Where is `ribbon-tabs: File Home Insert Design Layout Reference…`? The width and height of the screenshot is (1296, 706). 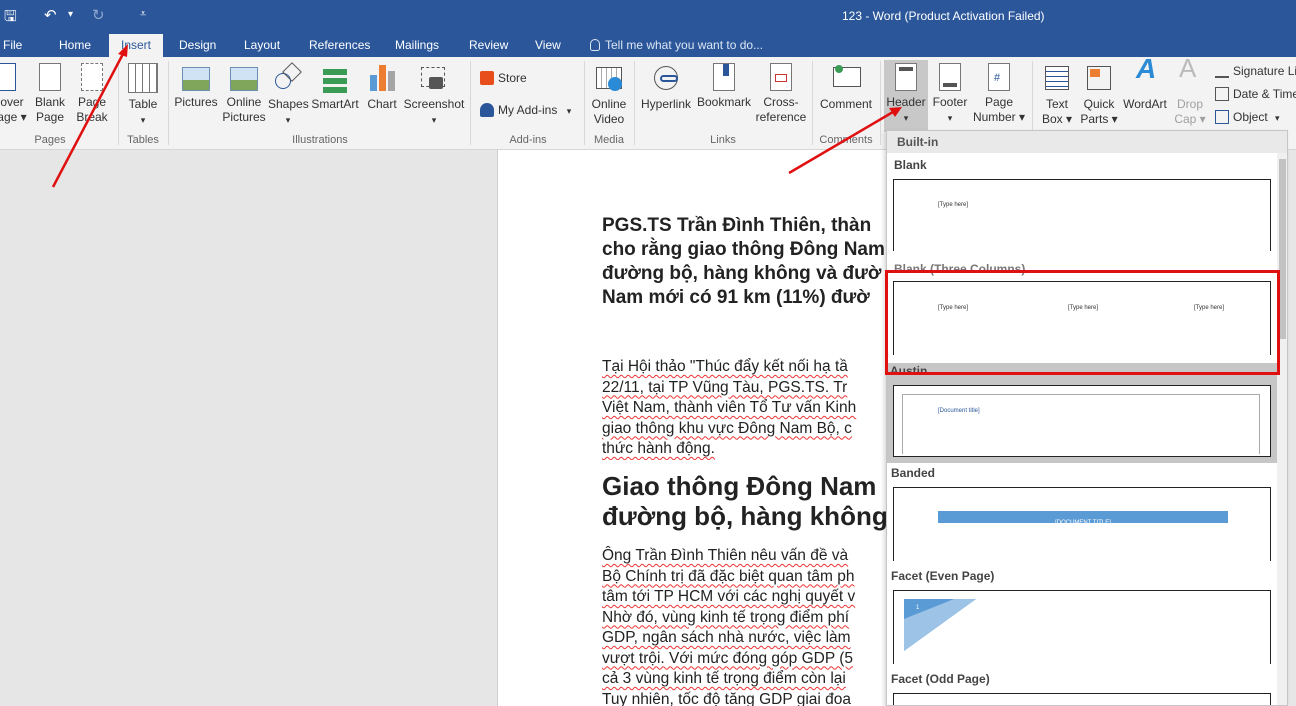
ribbon-tabs: File Home Insert Design Layout Reference… is located at coordinates (648, 45).